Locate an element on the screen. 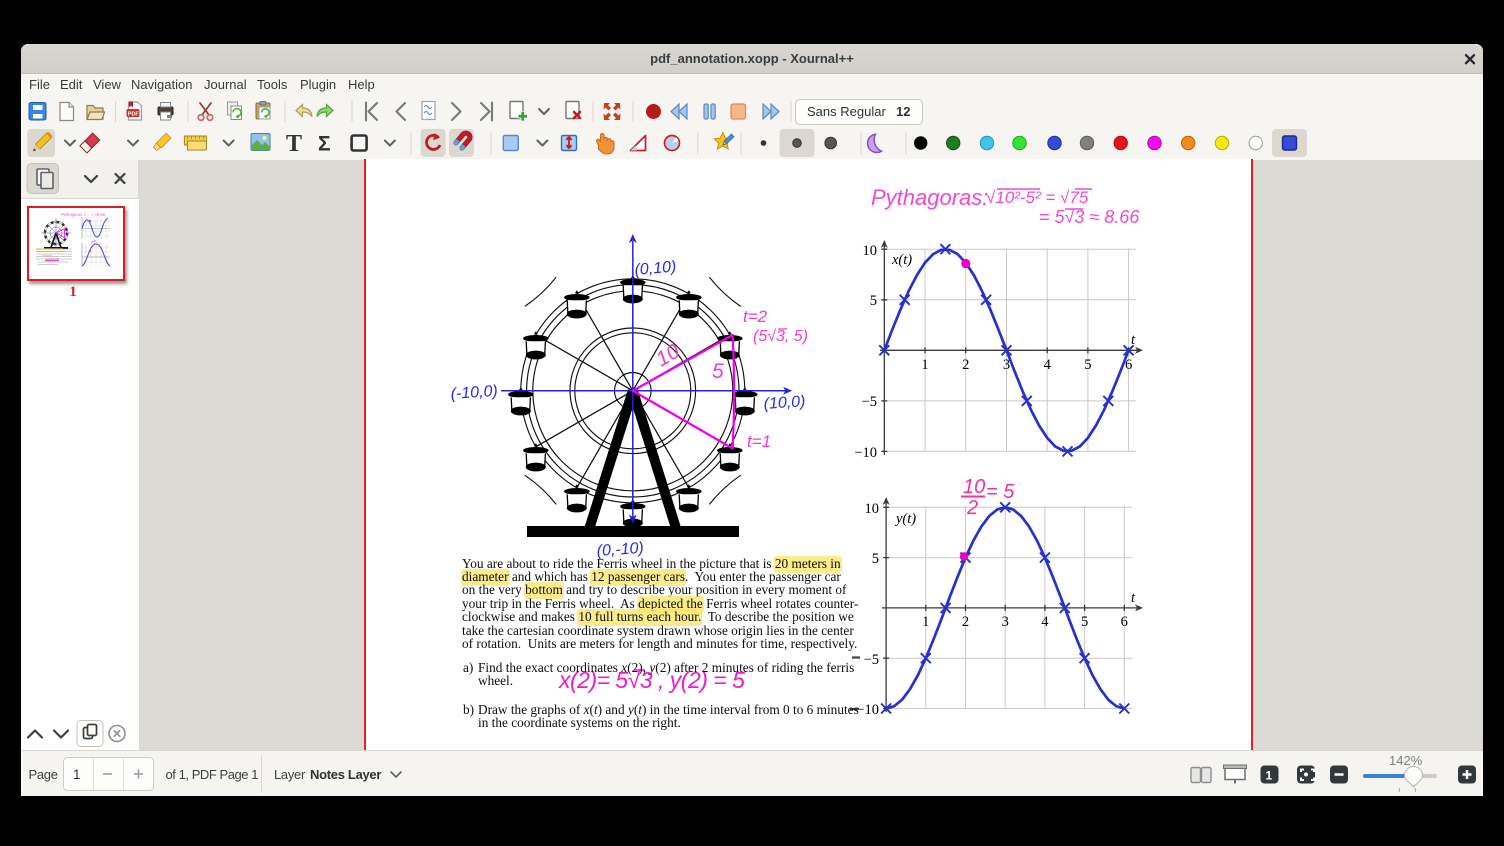 This screenshot has height=846, width=1504. svg-text: Page is located at coordinates (43, 774).